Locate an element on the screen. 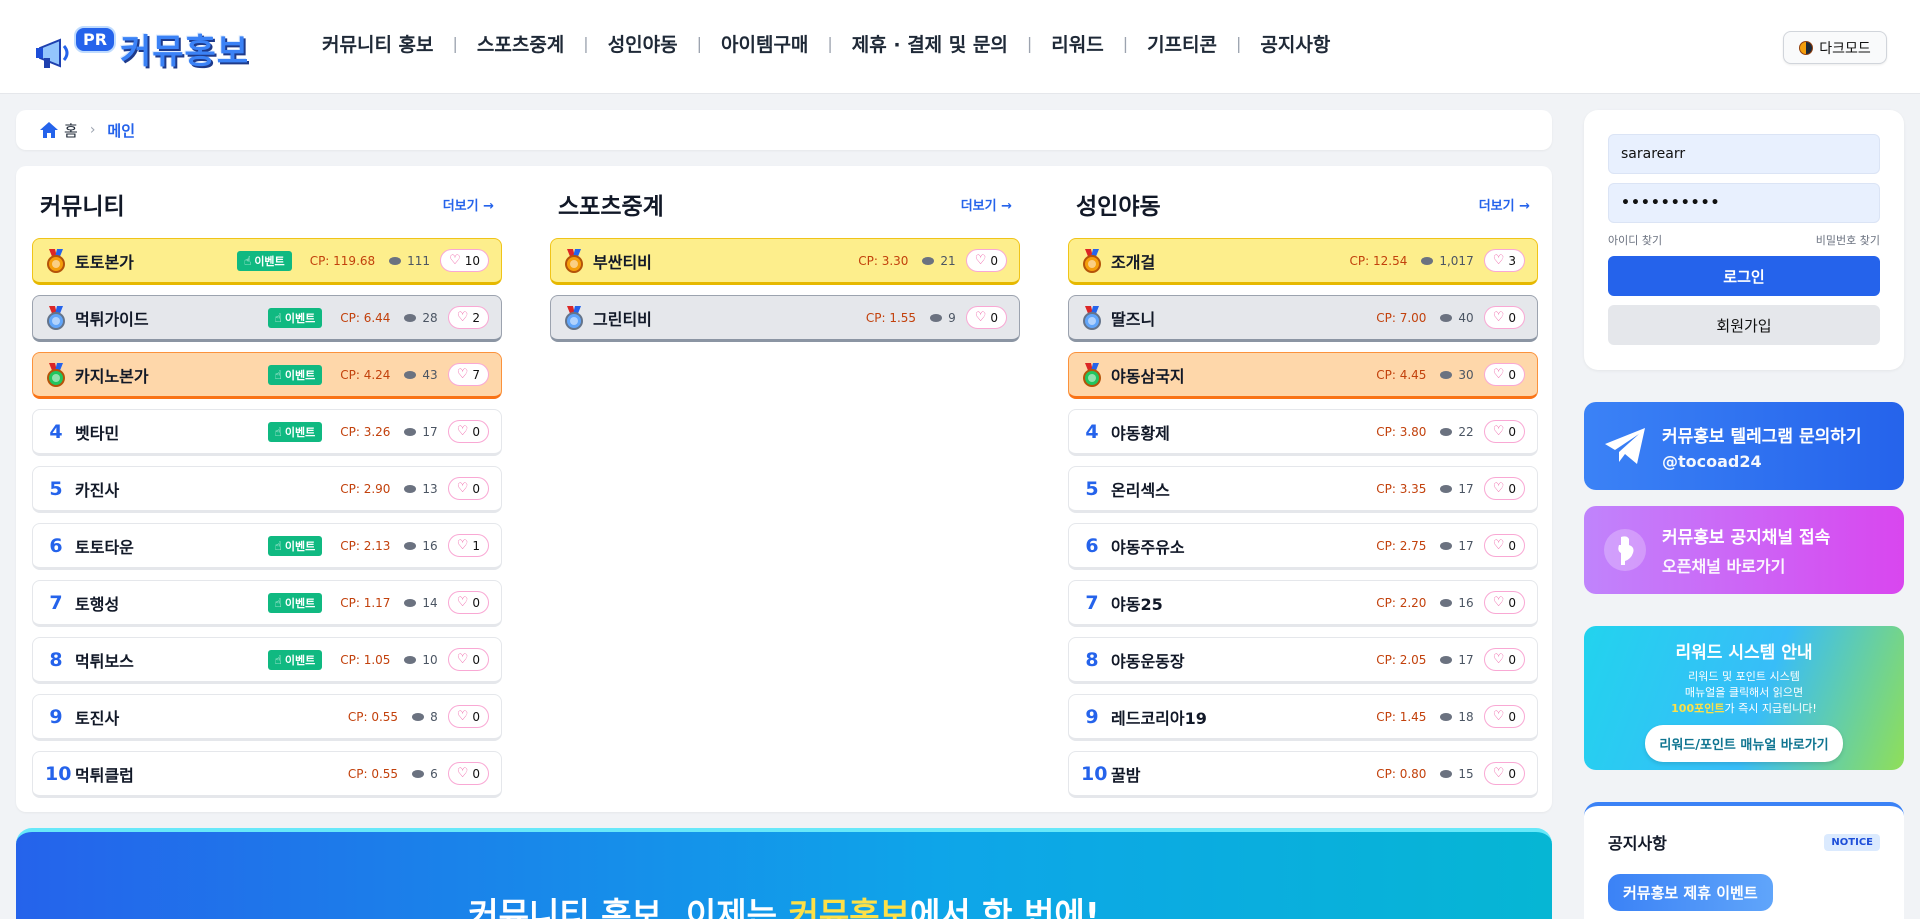 The image size is (1920, 919). ranking-row: 그린티비 CP: 1.55 9 ♡ 0 is located at coordinates (785, 318).